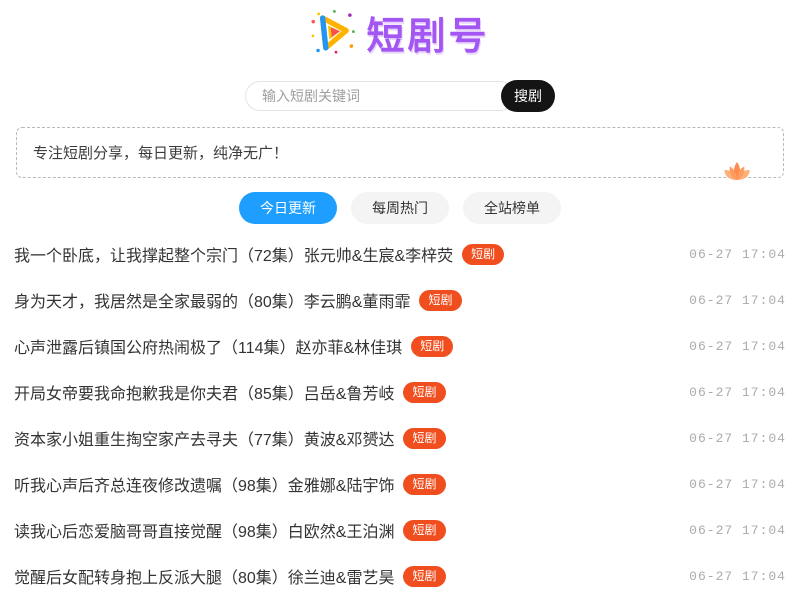  I want to click on play-button-logo-icon, so click(333, 32).